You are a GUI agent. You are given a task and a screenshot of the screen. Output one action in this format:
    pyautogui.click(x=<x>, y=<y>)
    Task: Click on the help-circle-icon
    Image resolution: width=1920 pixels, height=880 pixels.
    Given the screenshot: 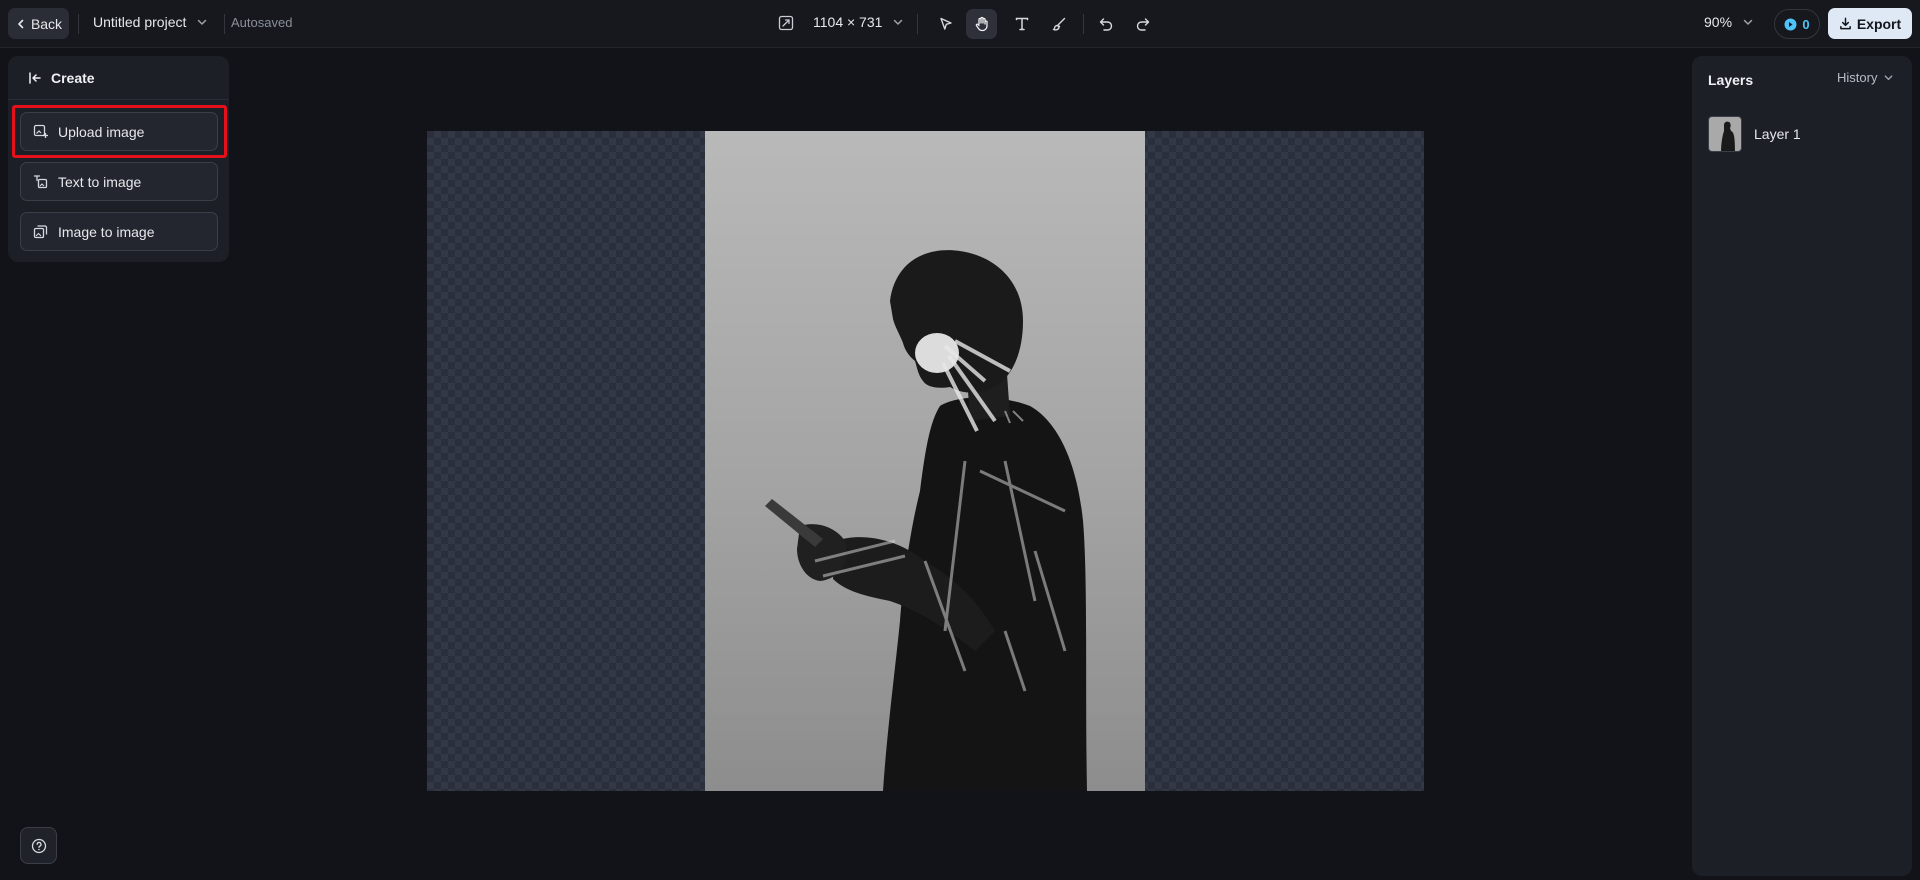 What is the action you would take?
    pyautogui.click(x=39, y=846)
    